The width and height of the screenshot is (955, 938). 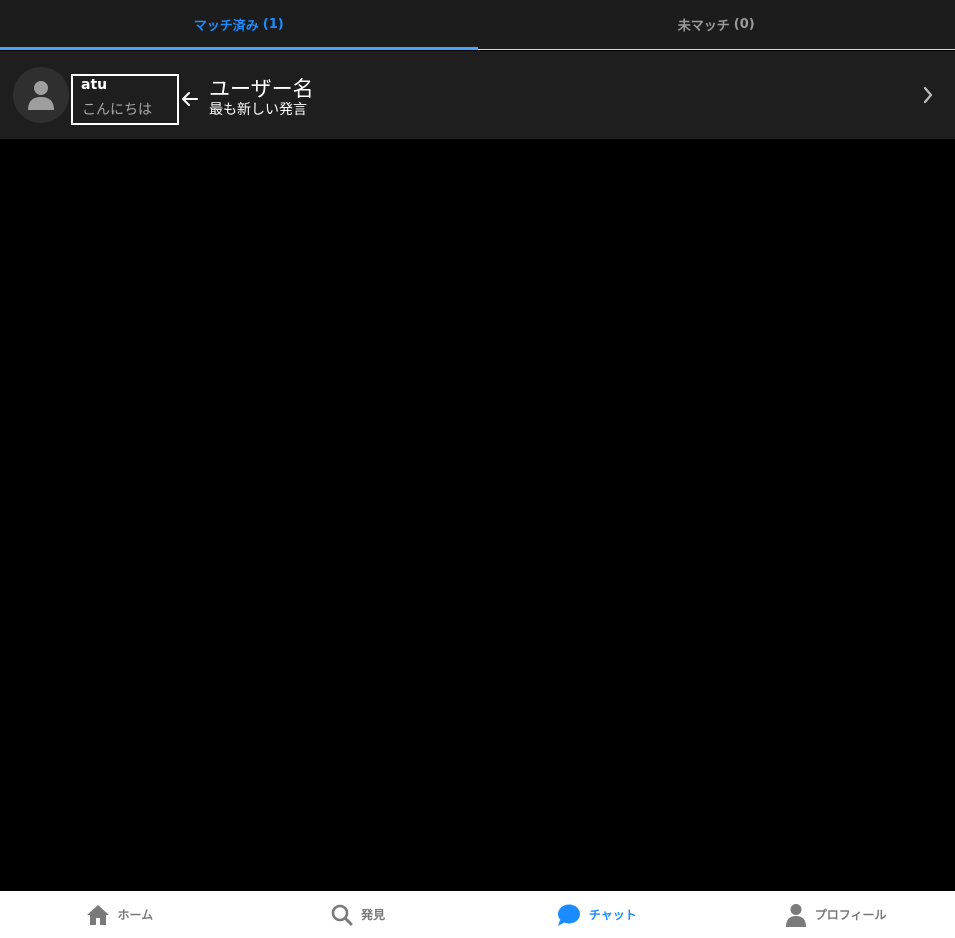 What do you see at coordinates (612, 915) in the screenshot?
I see `nav-chat-label: チャット` at bounding box center [612, 915].